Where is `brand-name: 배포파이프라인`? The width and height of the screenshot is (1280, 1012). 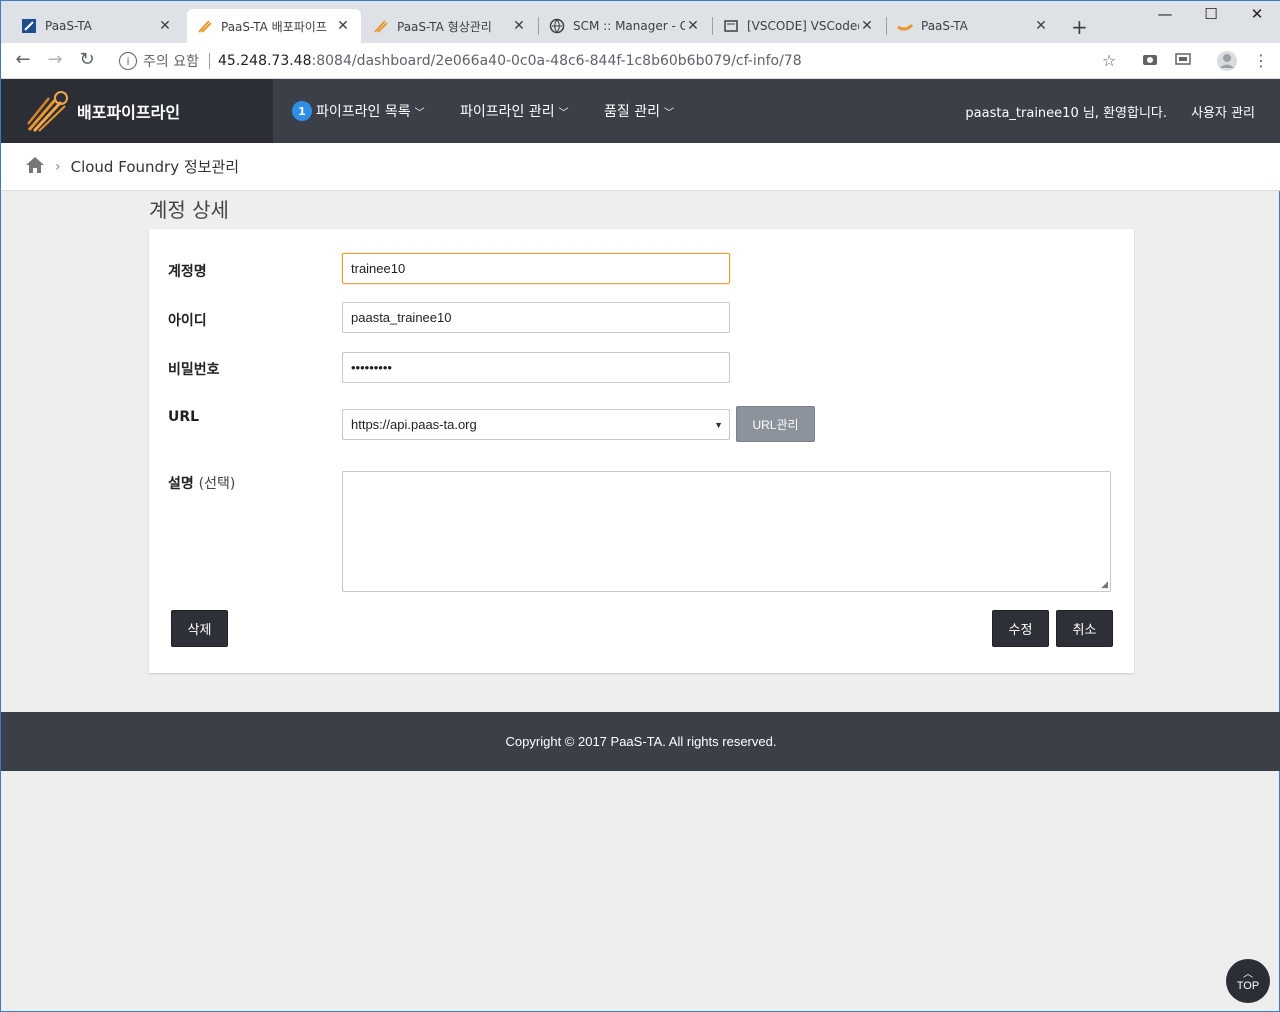 brand-name: 배포파이프라인 is located at coordinates (129, 112).